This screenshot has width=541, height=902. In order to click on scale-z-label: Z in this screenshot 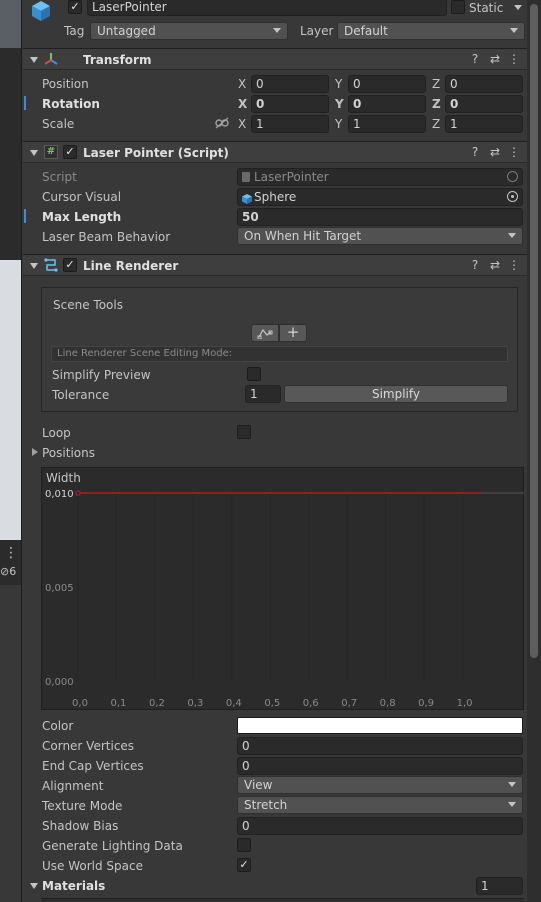, I will do `click(436, 124)`.